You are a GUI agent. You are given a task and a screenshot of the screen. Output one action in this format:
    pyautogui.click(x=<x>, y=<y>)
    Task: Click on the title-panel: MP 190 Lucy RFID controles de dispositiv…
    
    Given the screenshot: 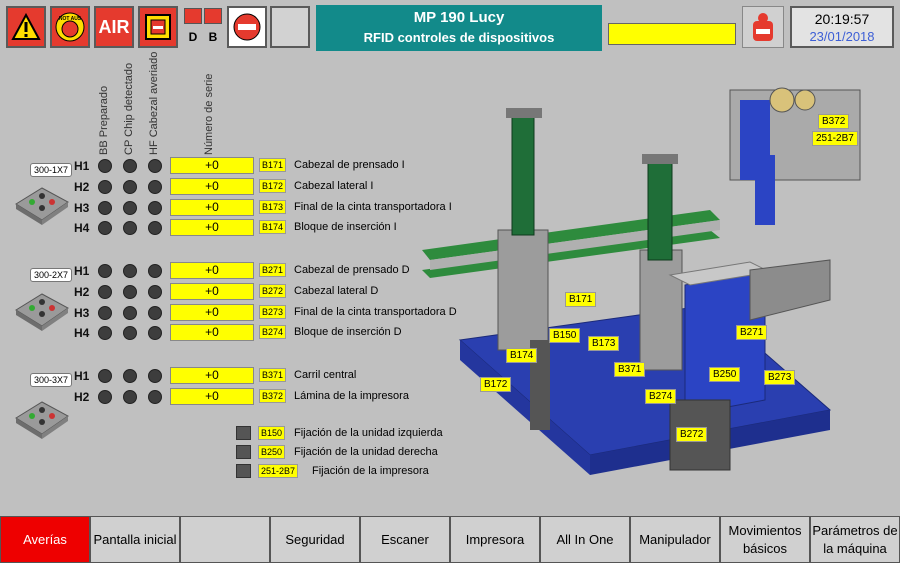 What is the action you would take?
    pyautogui.click(x=459, y=28)
    